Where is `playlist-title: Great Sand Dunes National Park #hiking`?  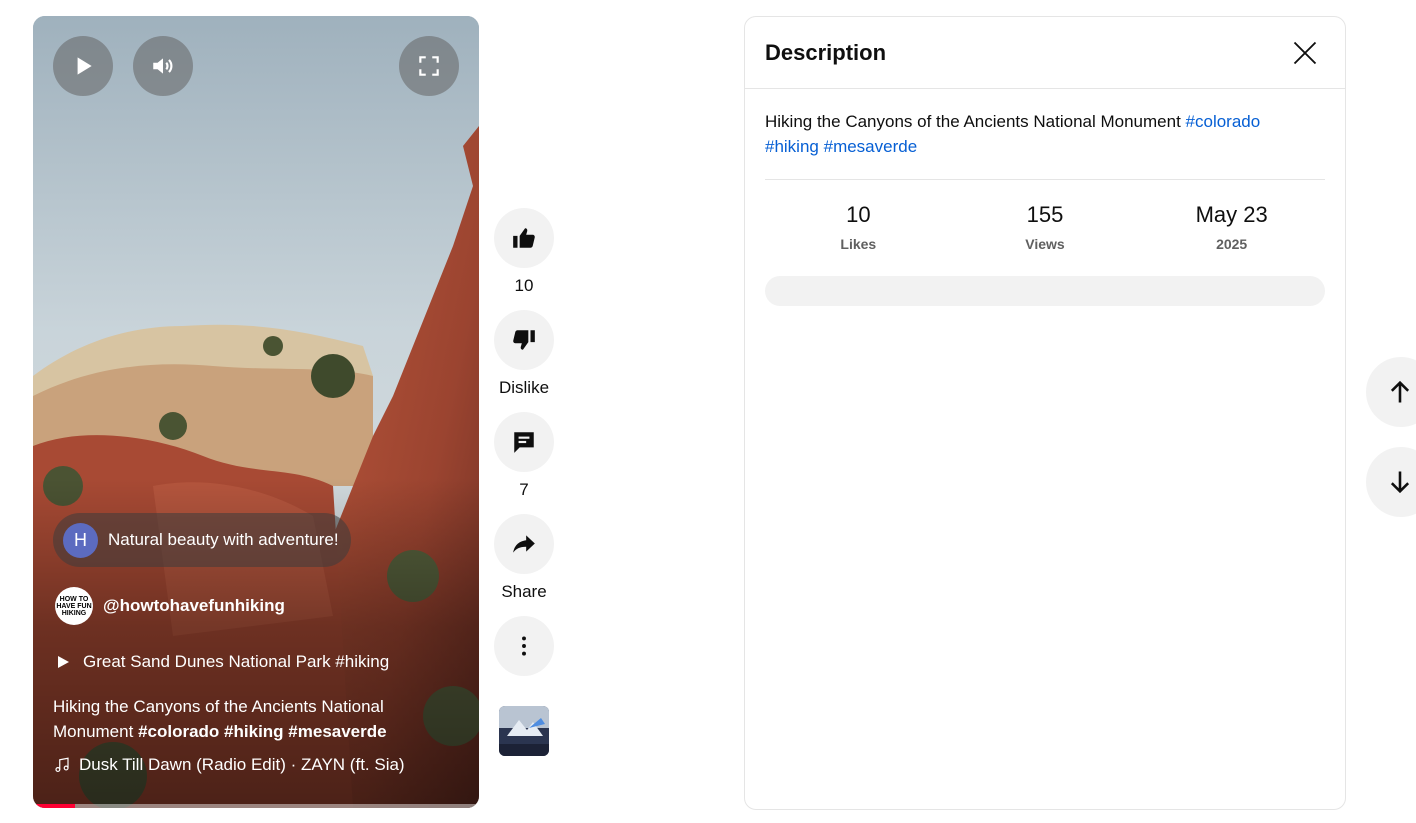 playlist-title: Great Sand Dunes National Park #hiking is located at coordinates (236, 661).